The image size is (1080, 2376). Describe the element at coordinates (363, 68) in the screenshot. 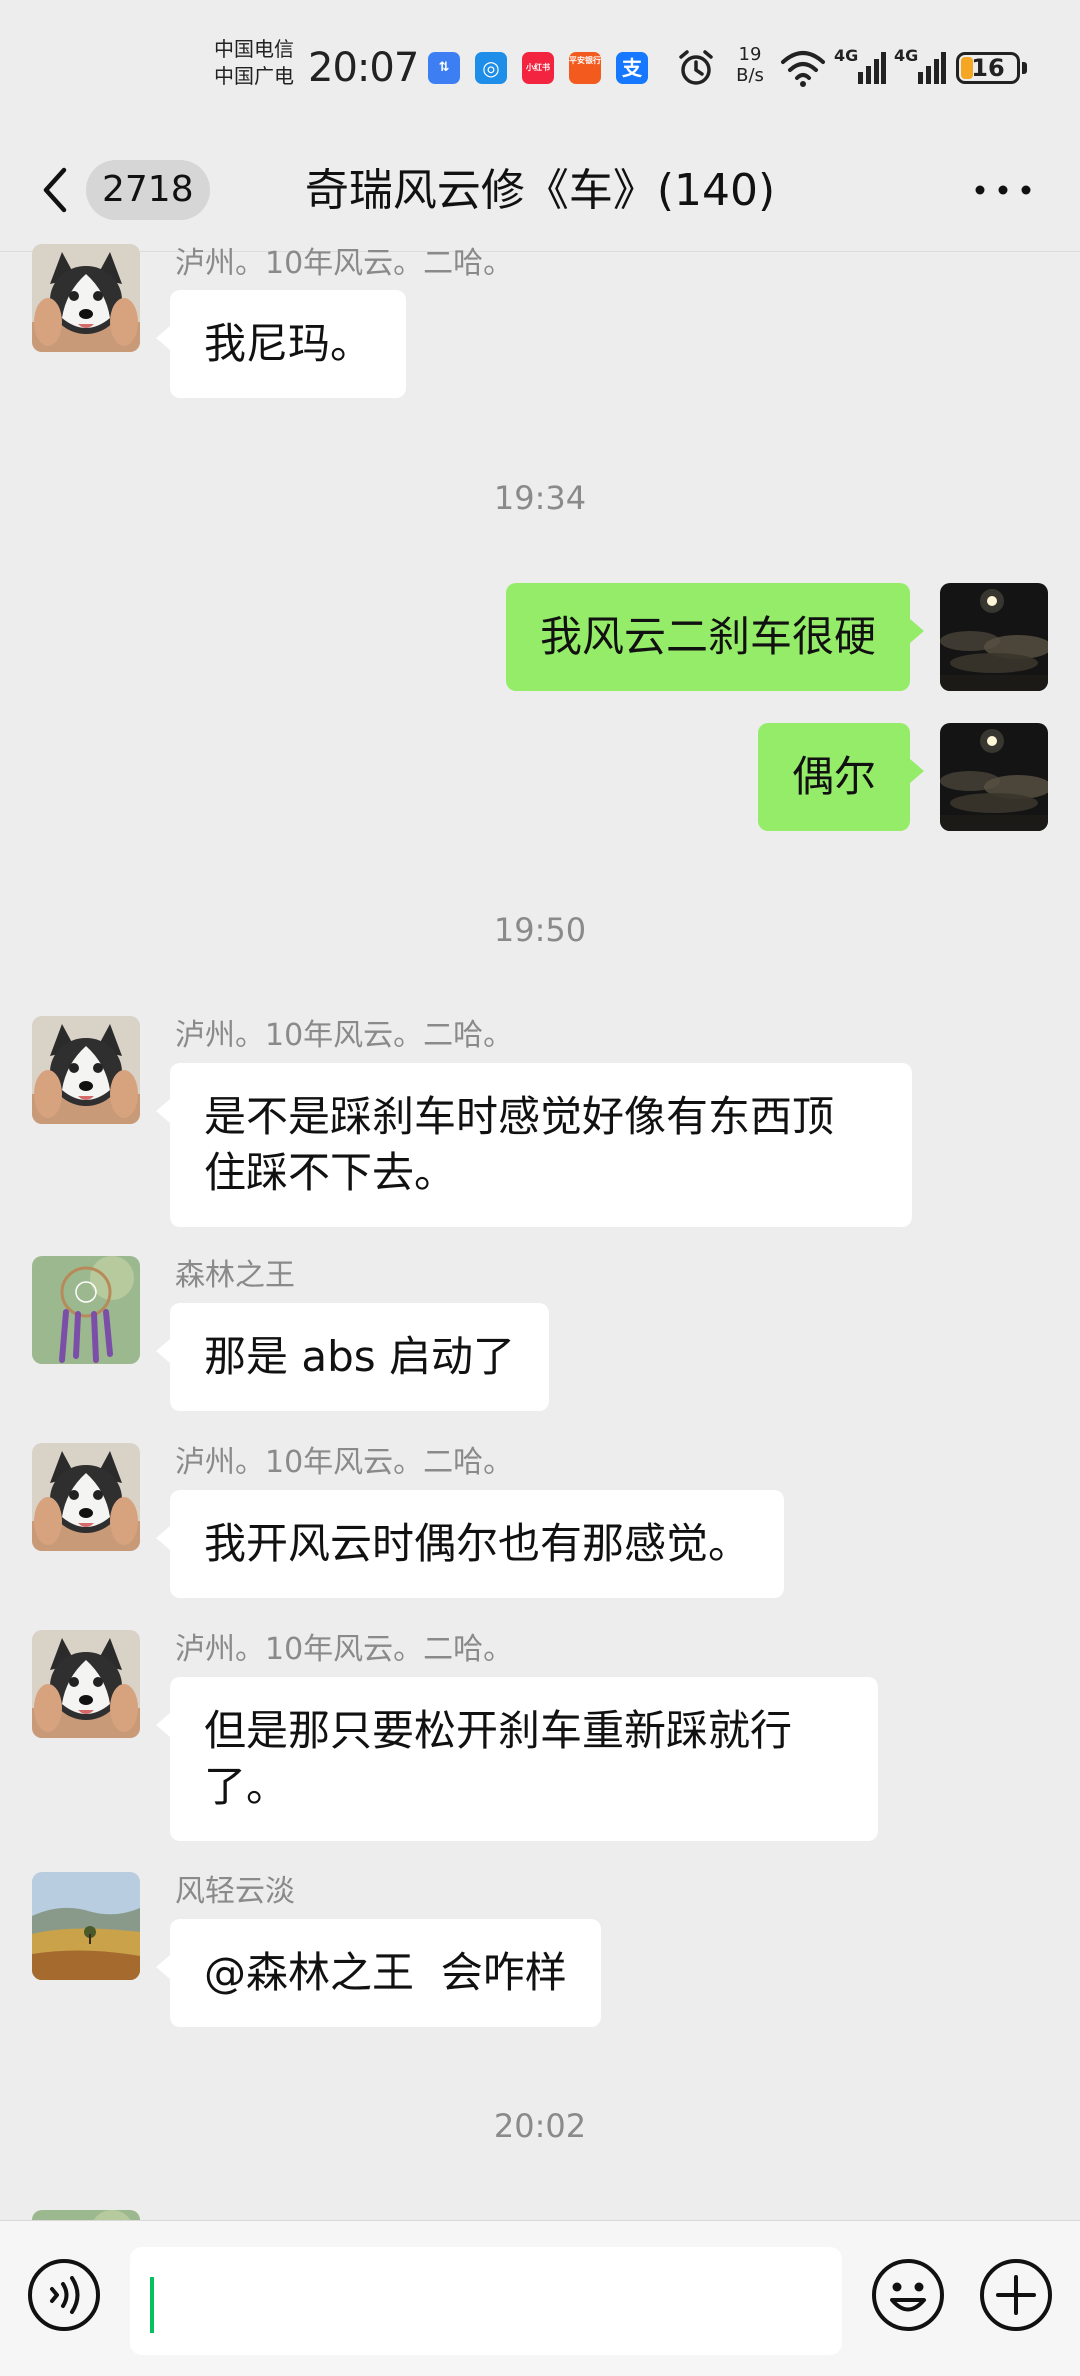

I see `status-time: 20:07` at that location.